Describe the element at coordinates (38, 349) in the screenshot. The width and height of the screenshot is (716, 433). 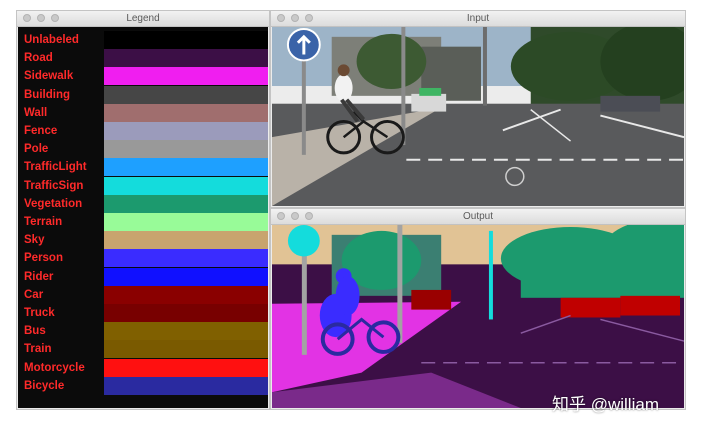
I see `legend-label: Train` at that location.